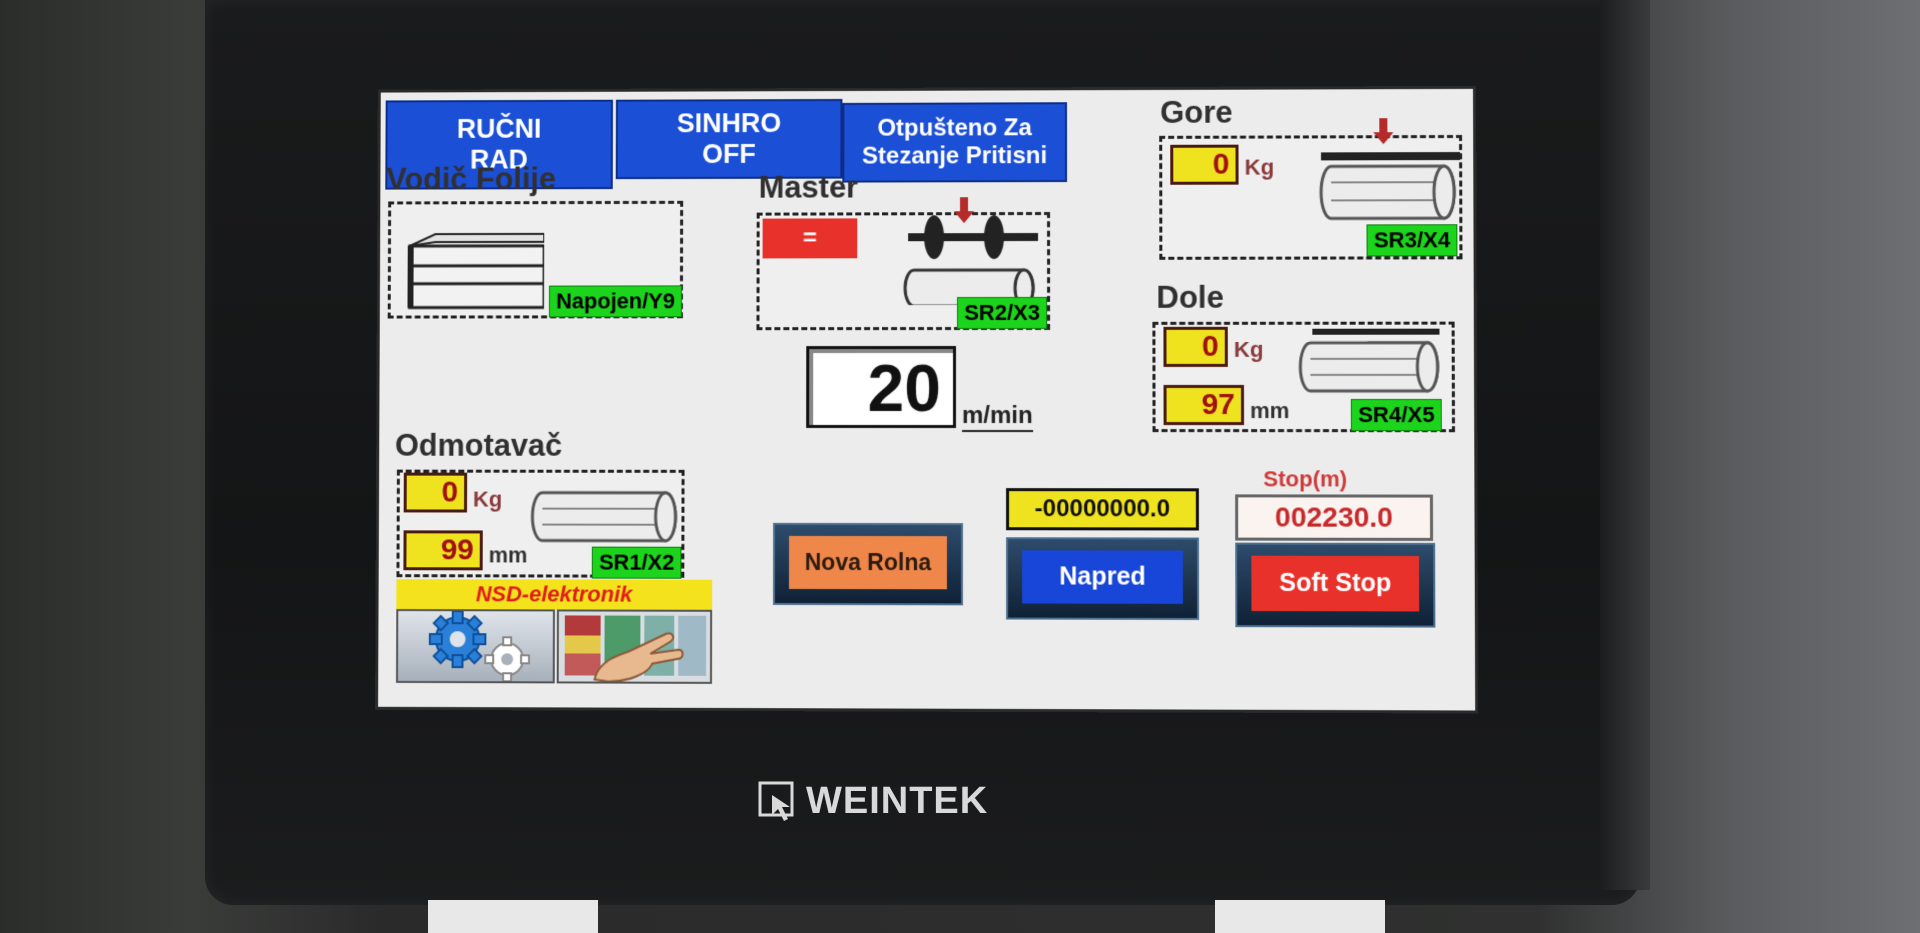 The image size is (1920, 933). Describe the element at coordinates (897, 801) in the screenshot. I see `brand-name: WEINTEK` at that location.